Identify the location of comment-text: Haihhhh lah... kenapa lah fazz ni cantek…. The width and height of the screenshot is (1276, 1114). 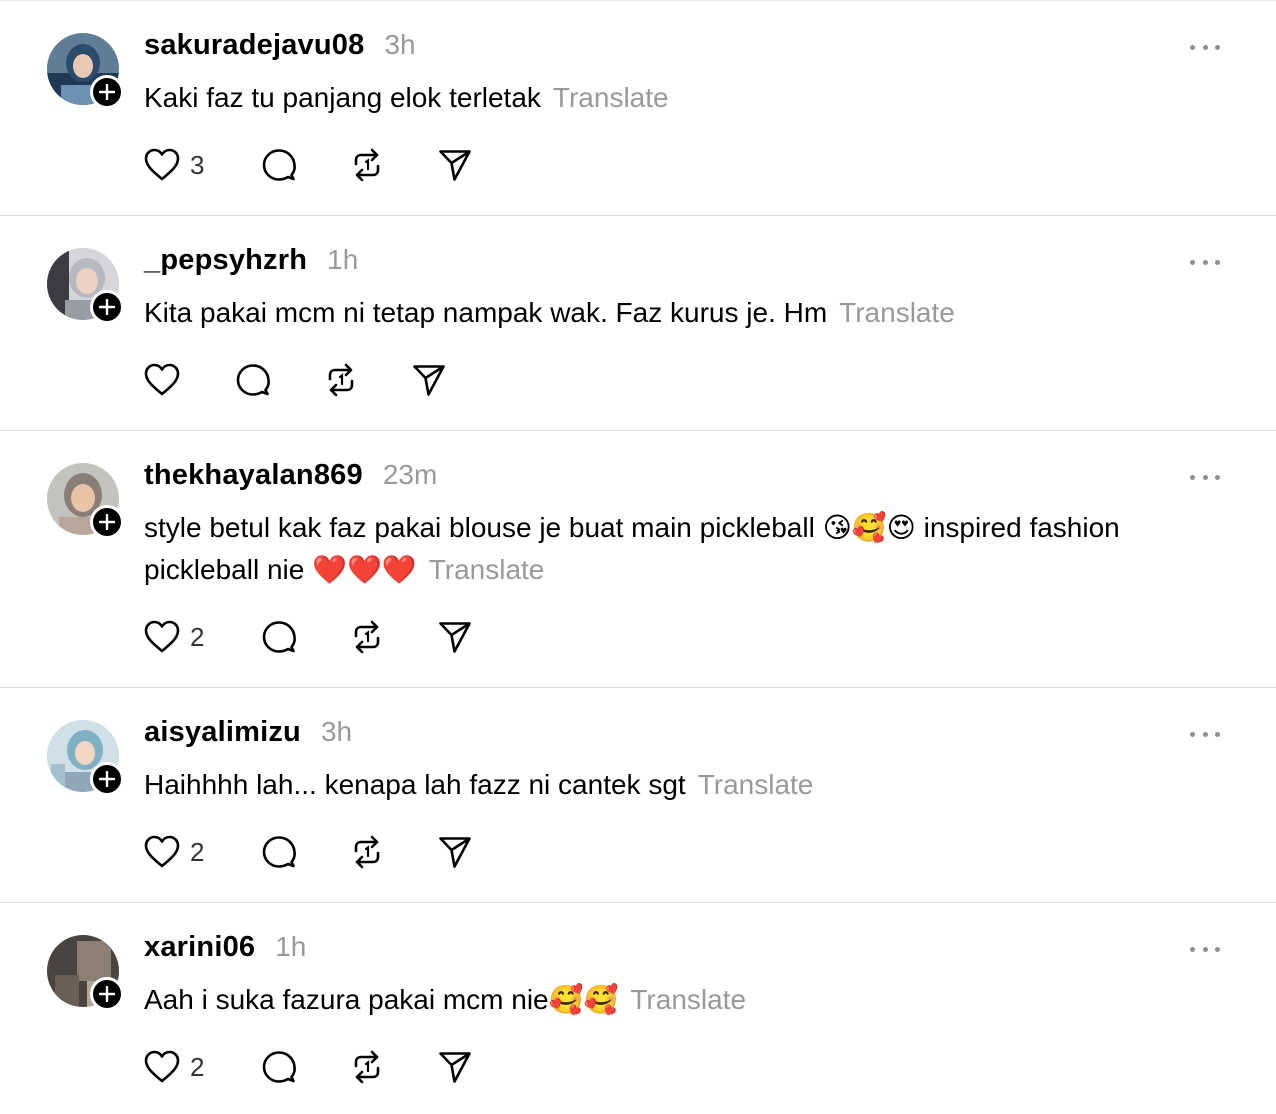
(689, 785).